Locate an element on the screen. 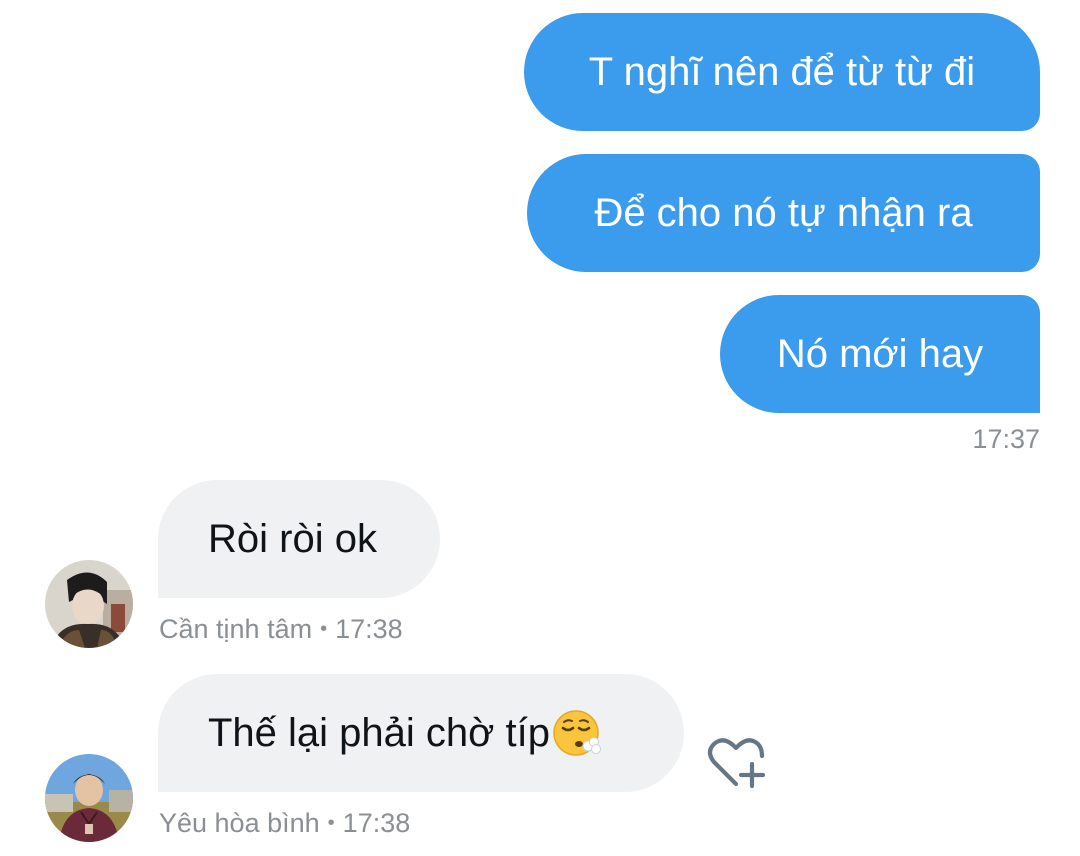 The image size is (1080, 856). incoming-message-bubble: Ròi ròi ok is located at coordinates (299, 539).